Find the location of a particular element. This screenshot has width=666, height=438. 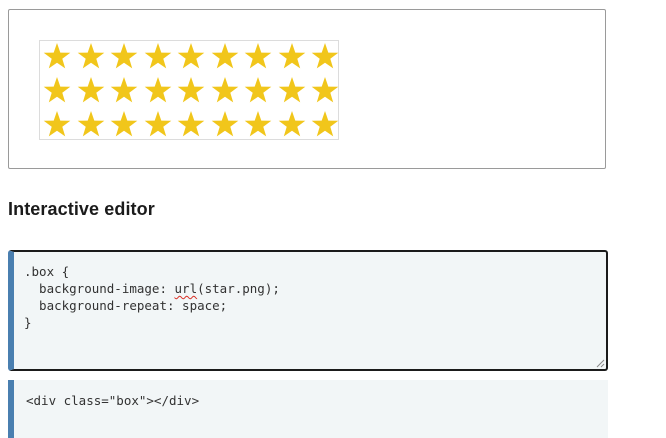

resize-handle-icon is located at coordinates (600, 363).